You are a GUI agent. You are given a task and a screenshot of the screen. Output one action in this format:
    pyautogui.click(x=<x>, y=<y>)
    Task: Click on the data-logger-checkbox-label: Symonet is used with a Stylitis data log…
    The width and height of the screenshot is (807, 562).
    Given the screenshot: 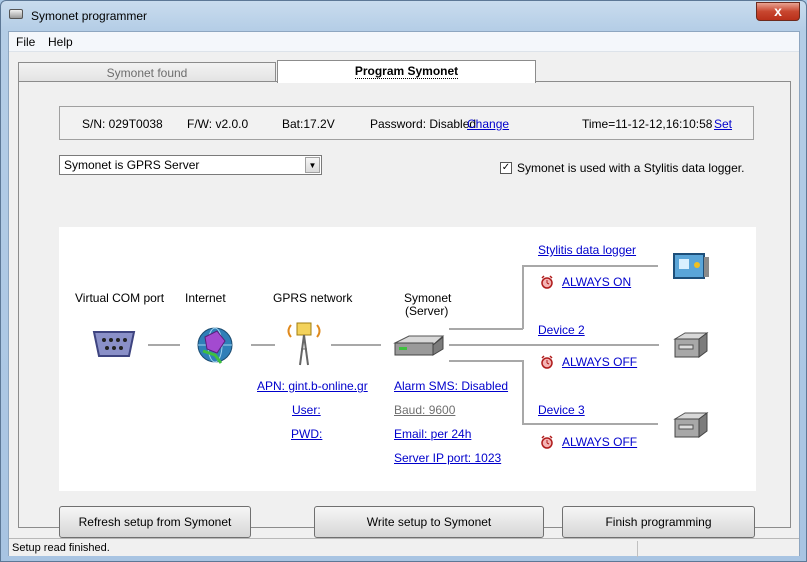 What is the action you would take?
    pyautogui.click(x=631, y=168)
    